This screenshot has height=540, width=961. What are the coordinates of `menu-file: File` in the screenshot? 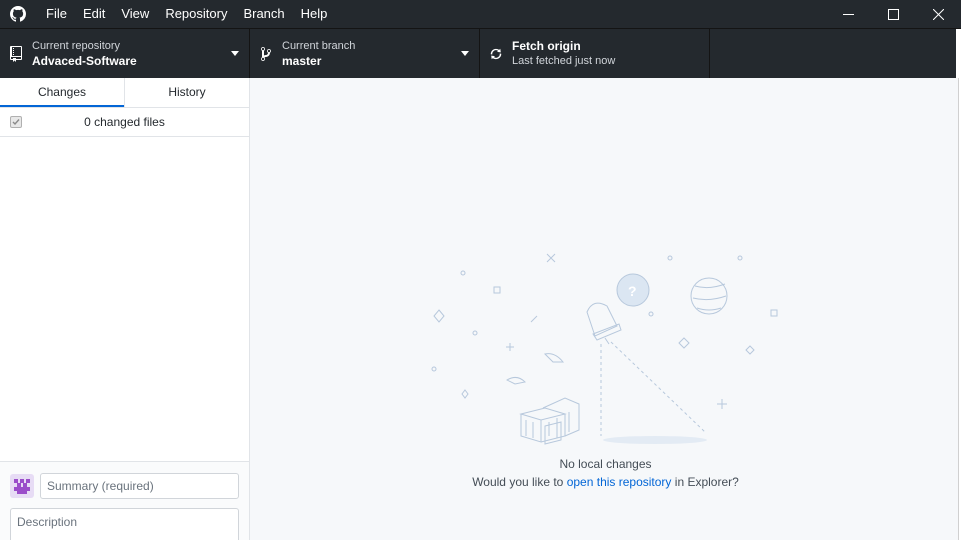 It's located at (55, 14).